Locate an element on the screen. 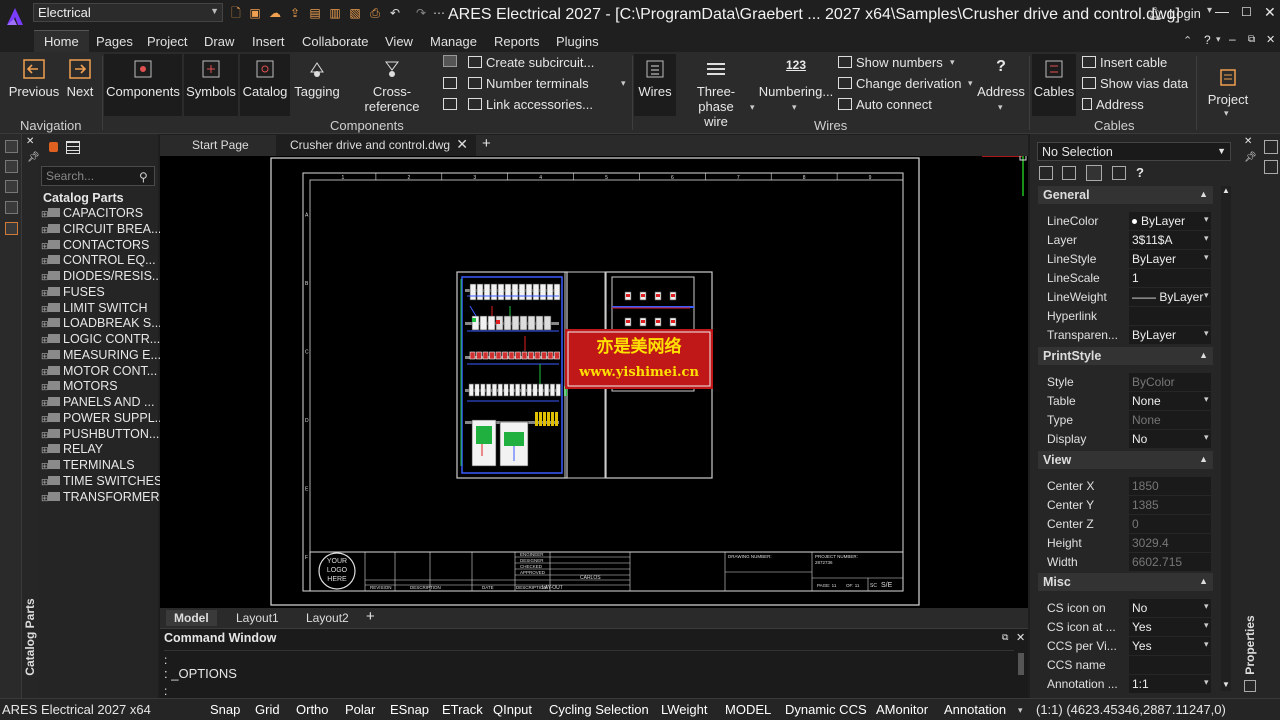  pin-icon: 📌︎ is located at coordinates (33, 157).